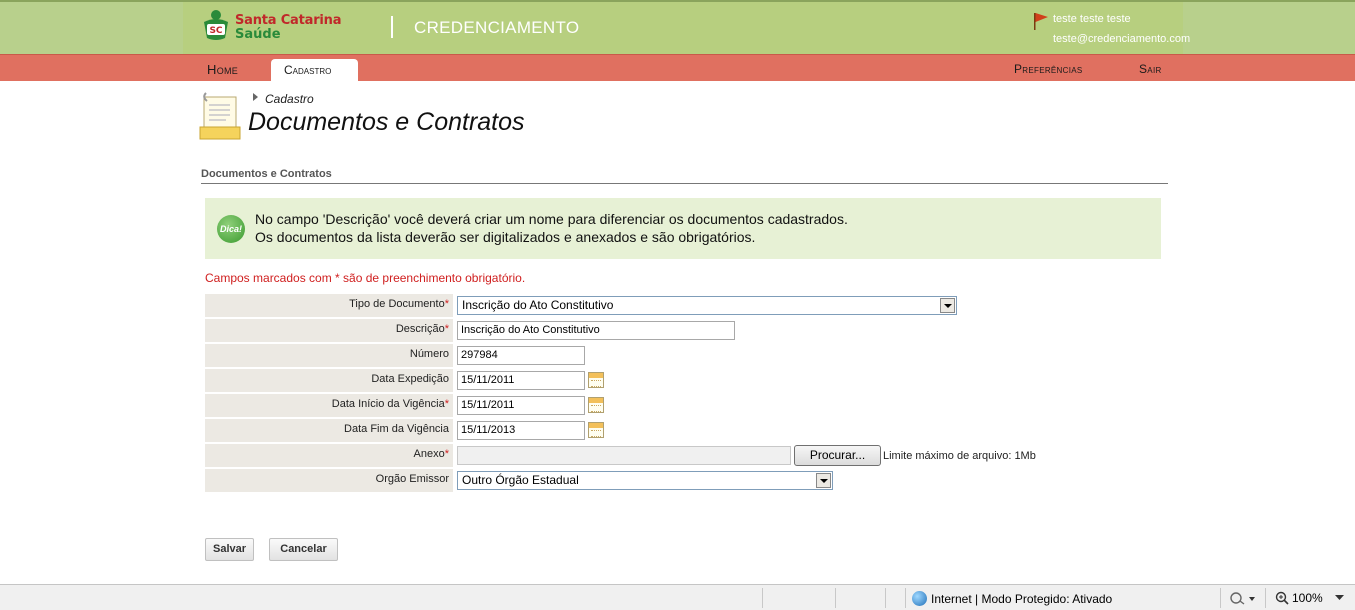 The image size is (1355, 610). What do you see at coordinates (329, 355) in the screenshot?
I see `label-numero: Número` at bounding box center [329, 355].